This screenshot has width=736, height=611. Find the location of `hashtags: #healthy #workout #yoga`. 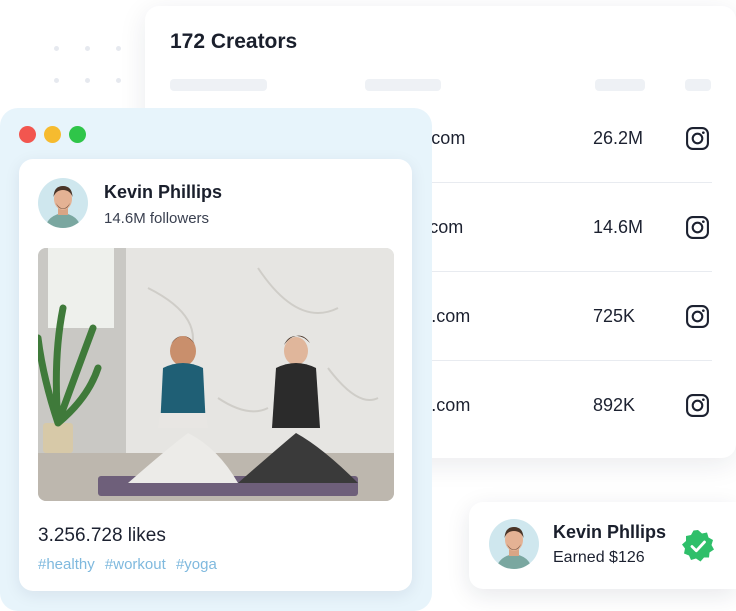

hashtags: #healthy #workout #yoga is located at coordinates (130, 564).